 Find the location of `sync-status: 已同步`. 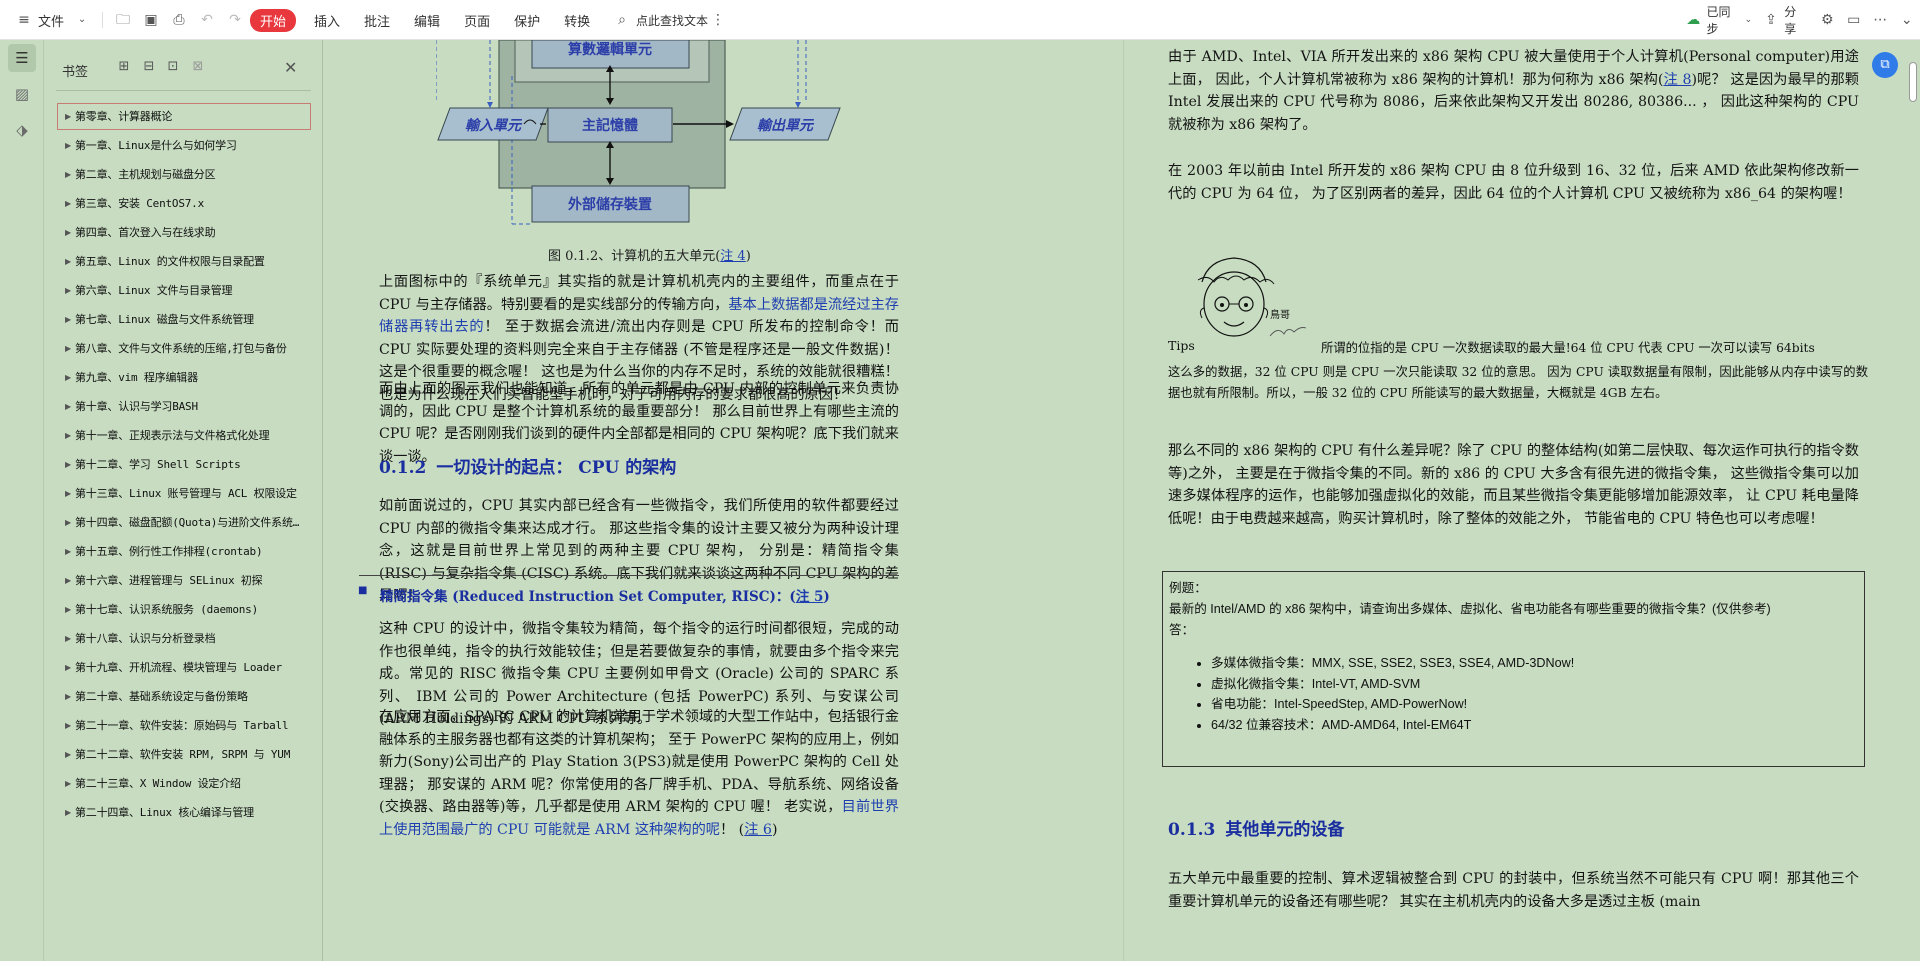

sync-status: 已同步 is located at coordinates (1723, 20).